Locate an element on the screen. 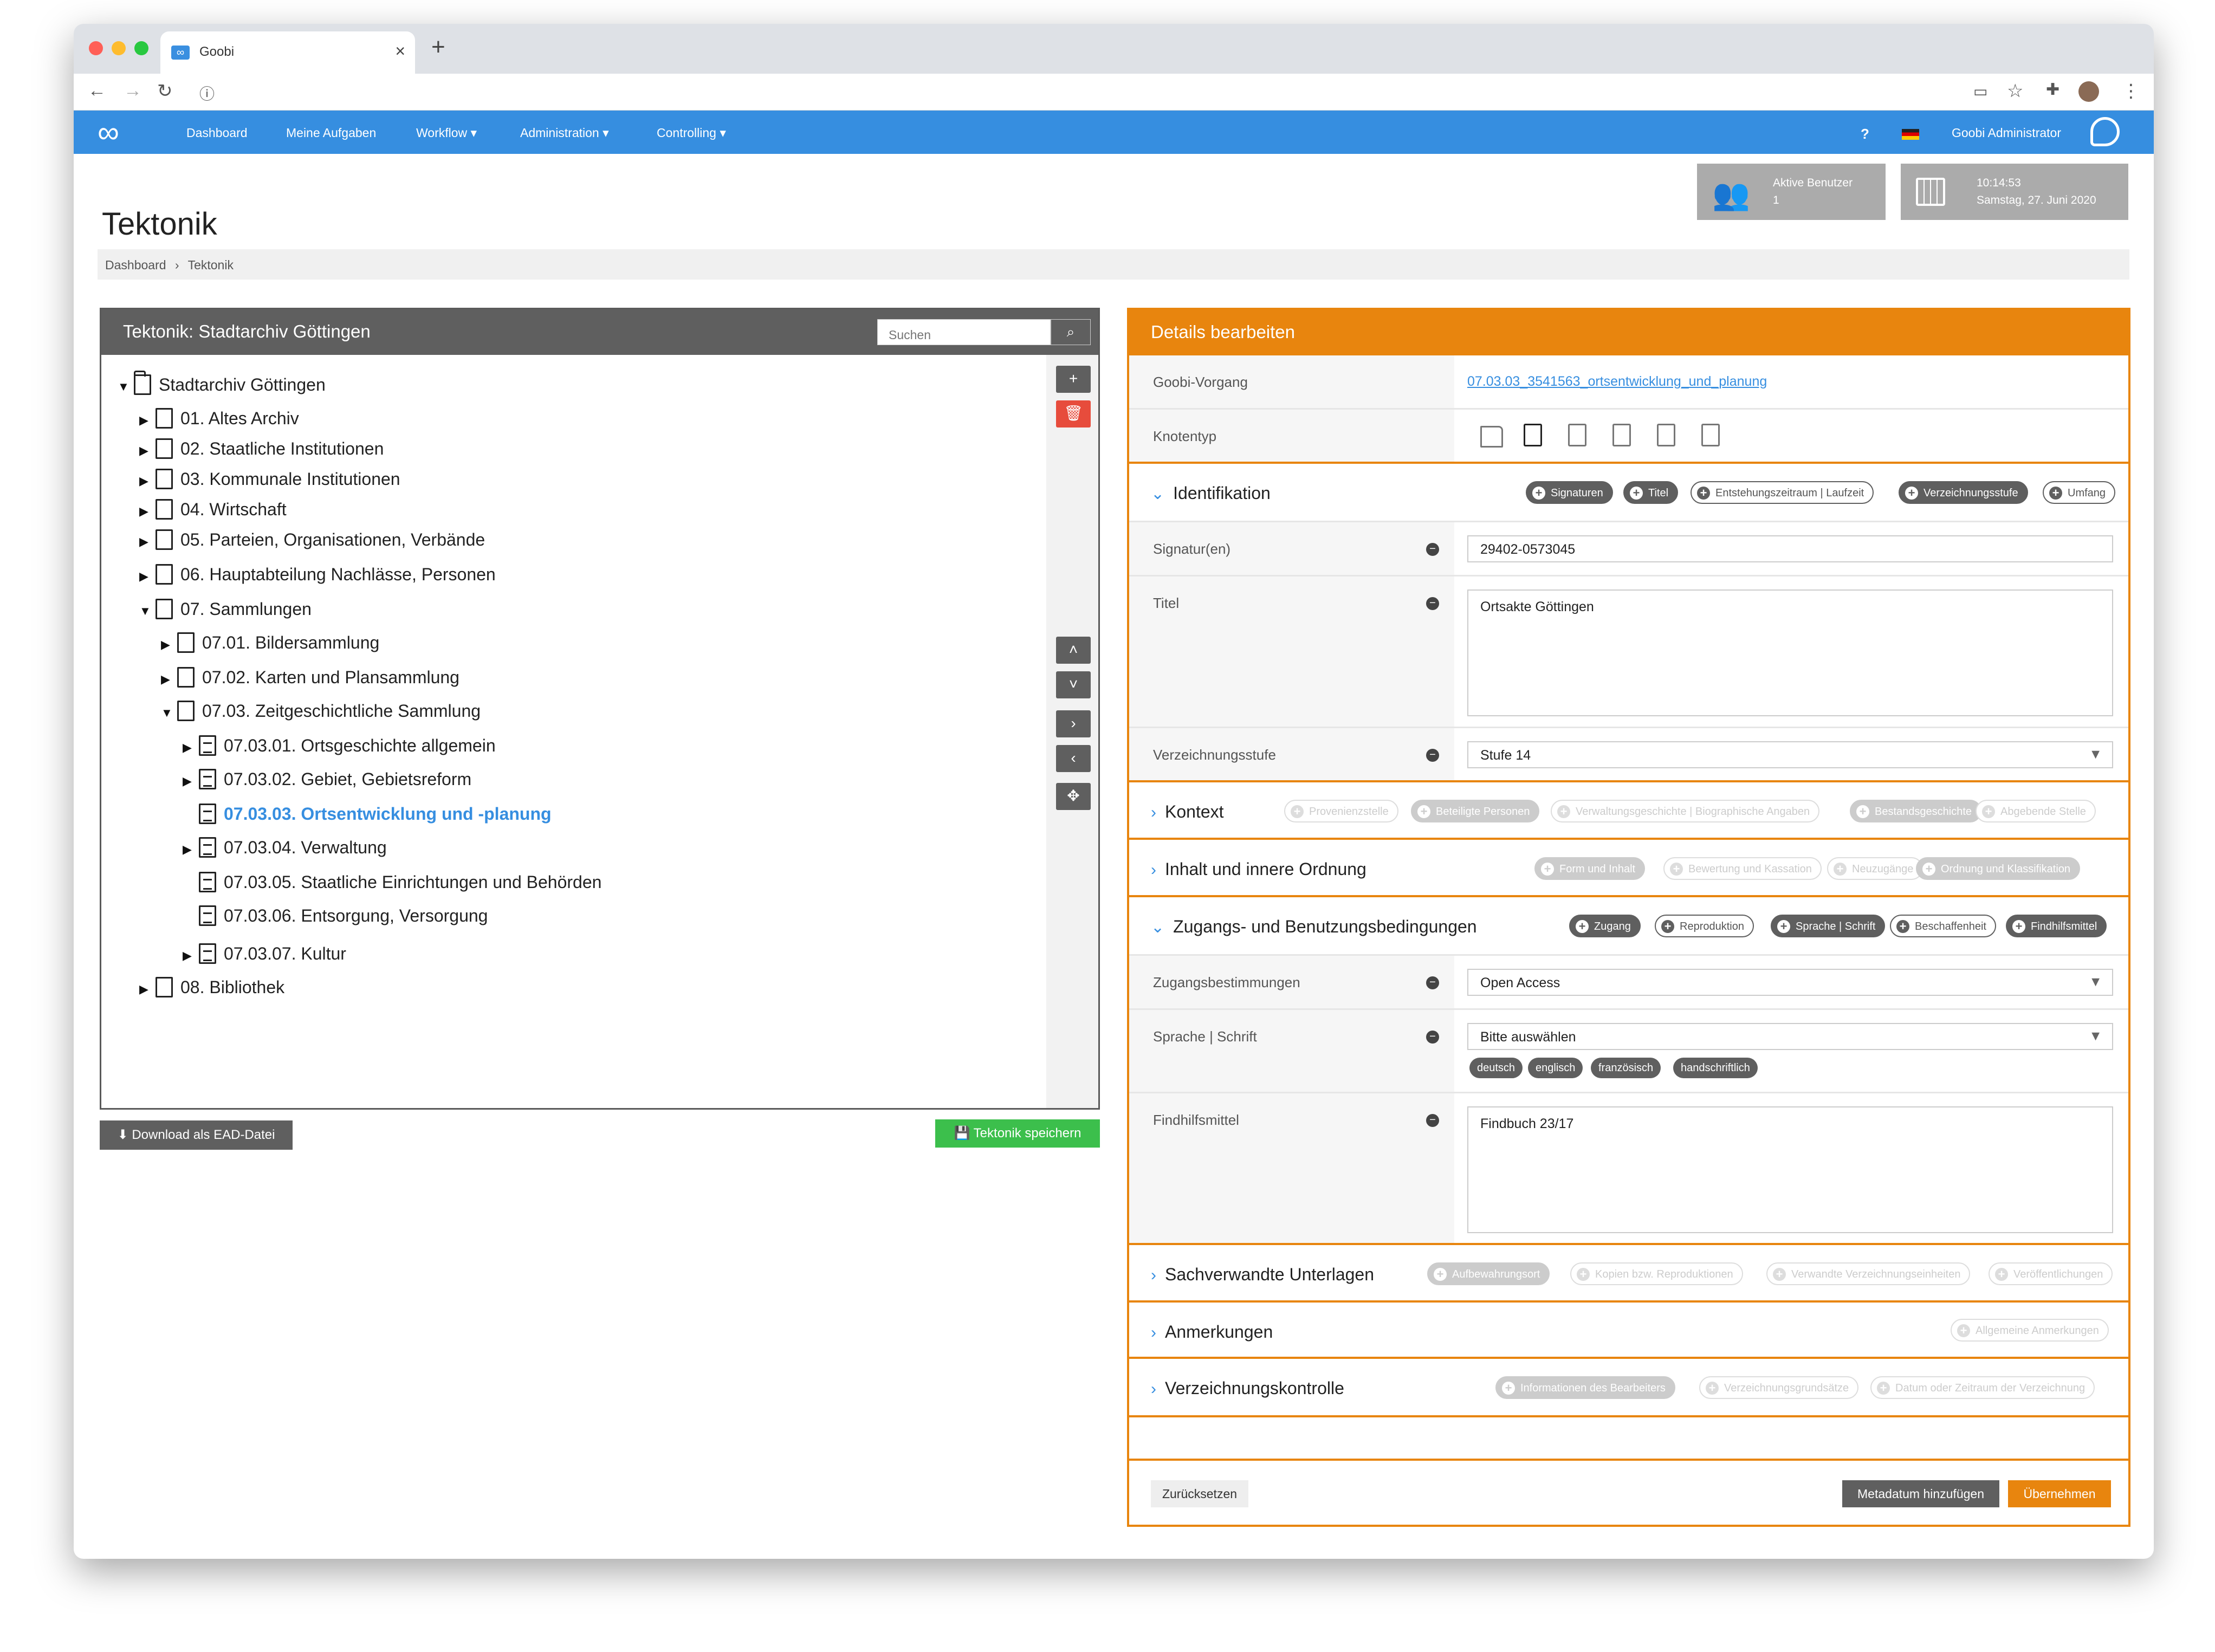  close-window-icon is located at coordinates (96, 48).